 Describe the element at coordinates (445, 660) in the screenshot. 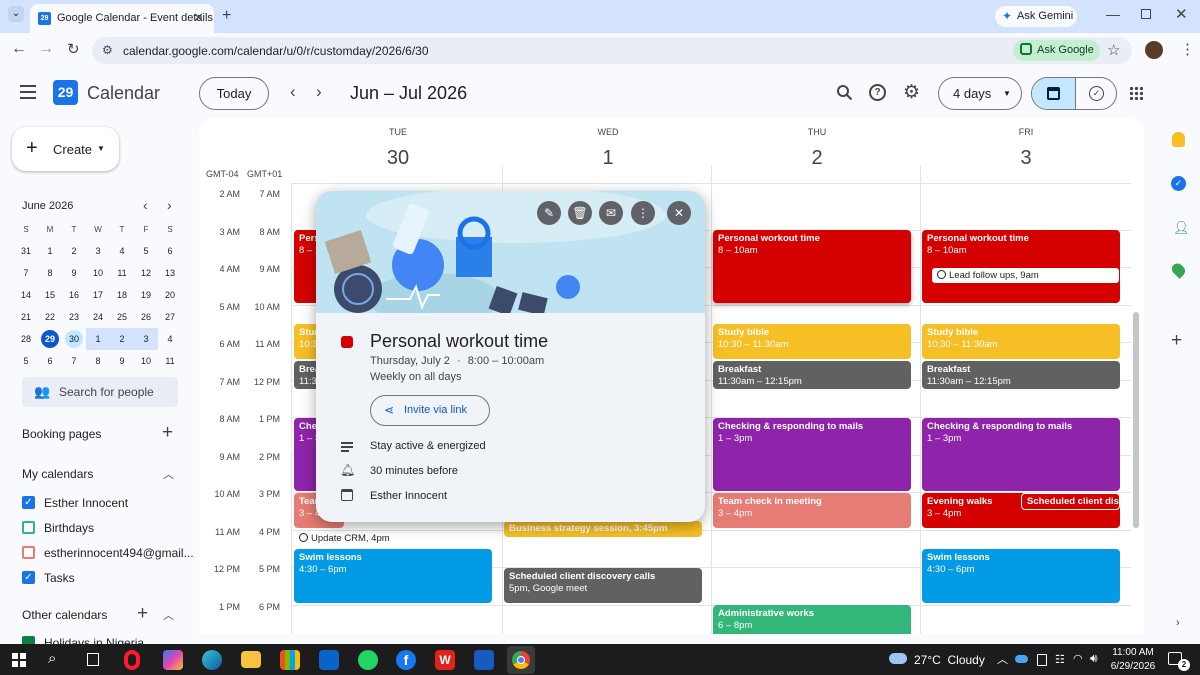

I see `wps-icon: W` at that location.